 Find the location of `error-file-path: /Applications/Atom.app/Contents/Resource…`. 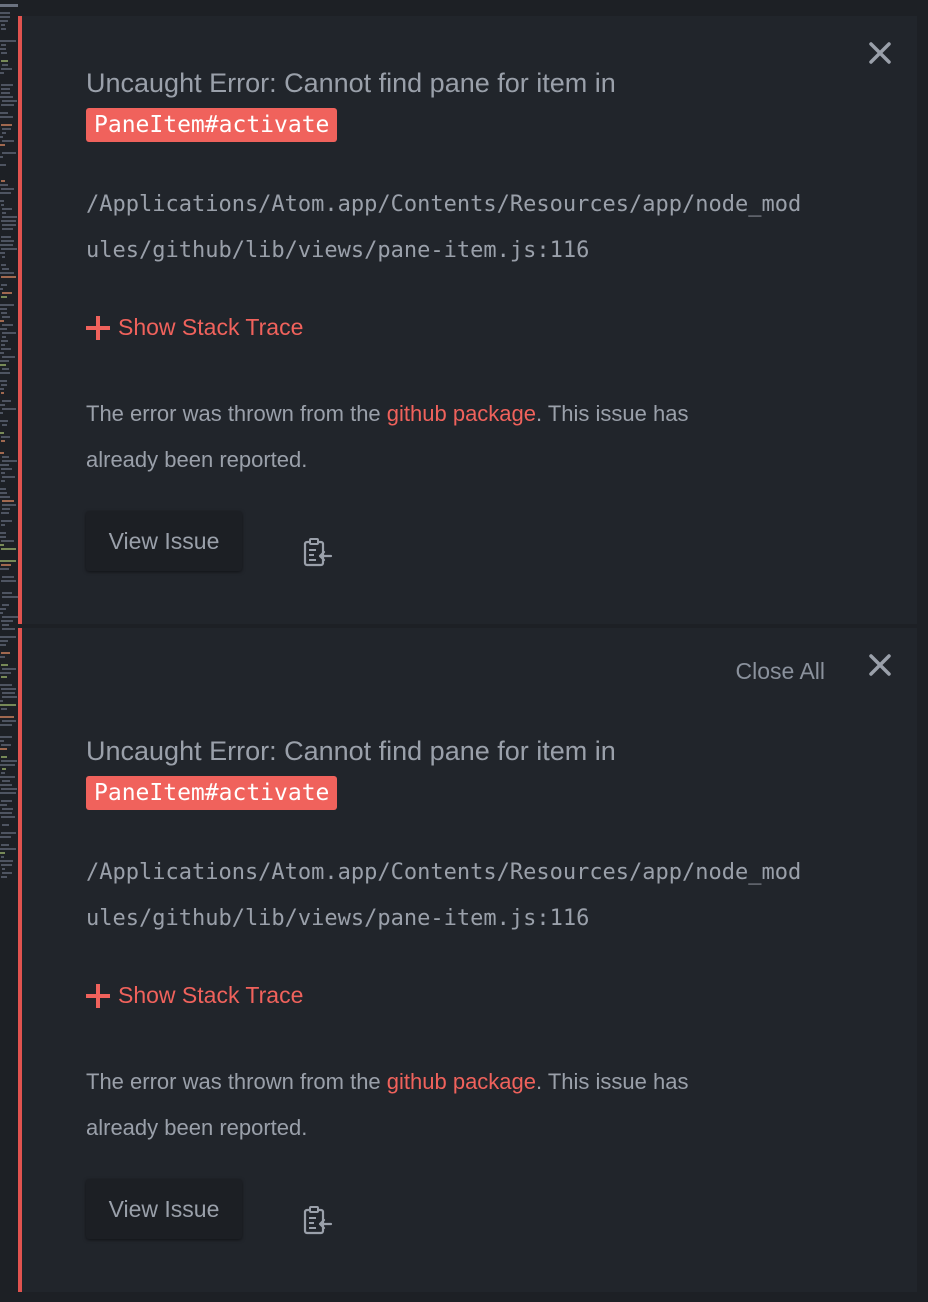

error-file-path: /Applications/Atom.app/Contents/Resource… is located at coordinates (444, 895).